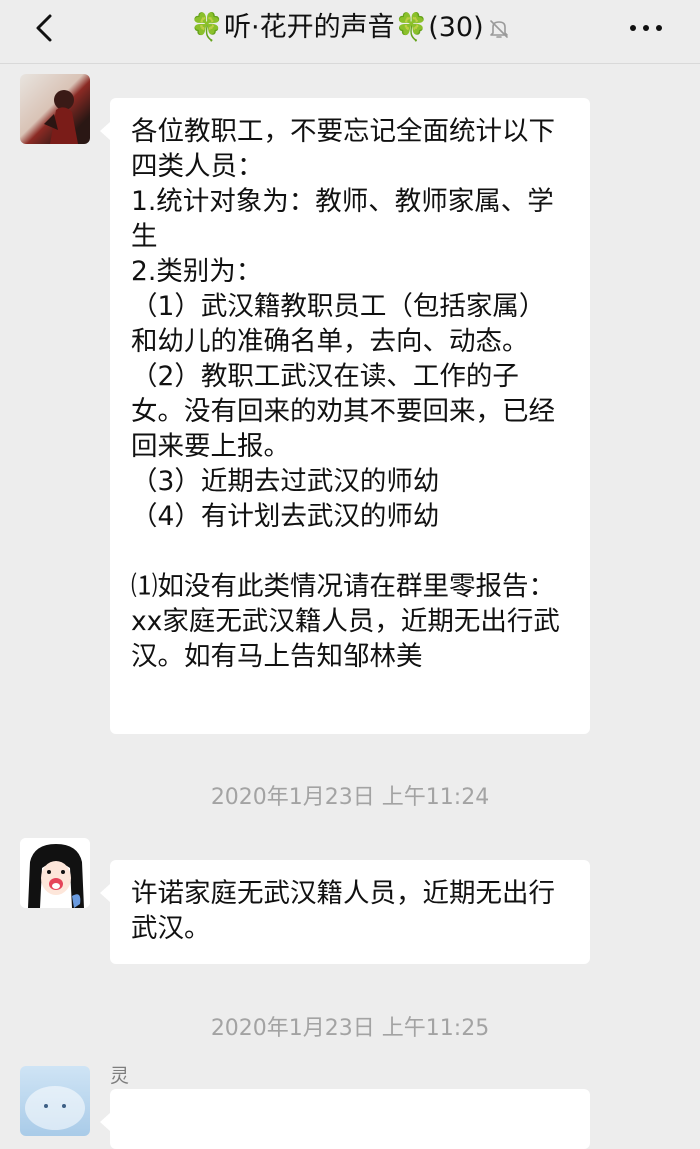  I want to click on timestamp: 2020年1月23日 上午11:24, so click(350, 797).